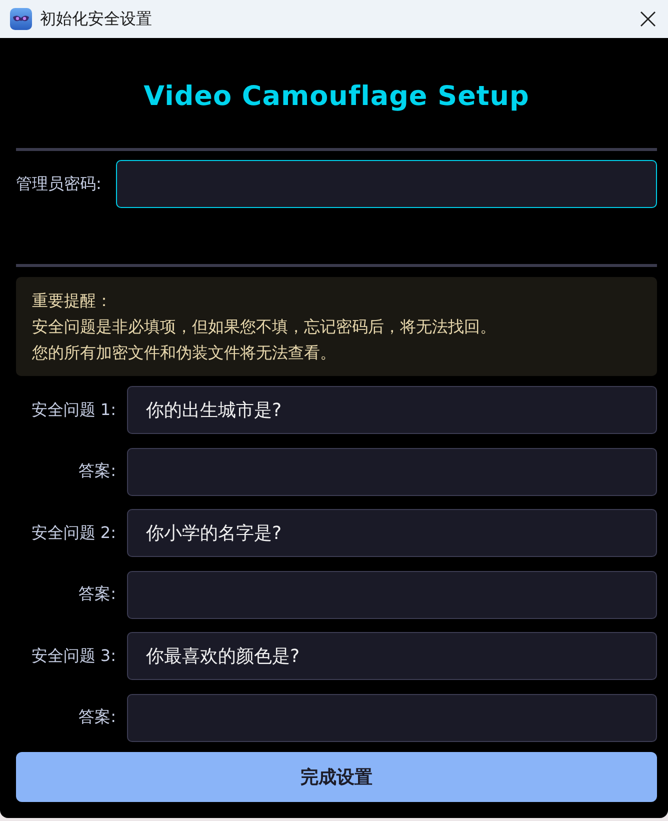  I want to click on finish-setup-button: 完成设置, so click(336, 777).